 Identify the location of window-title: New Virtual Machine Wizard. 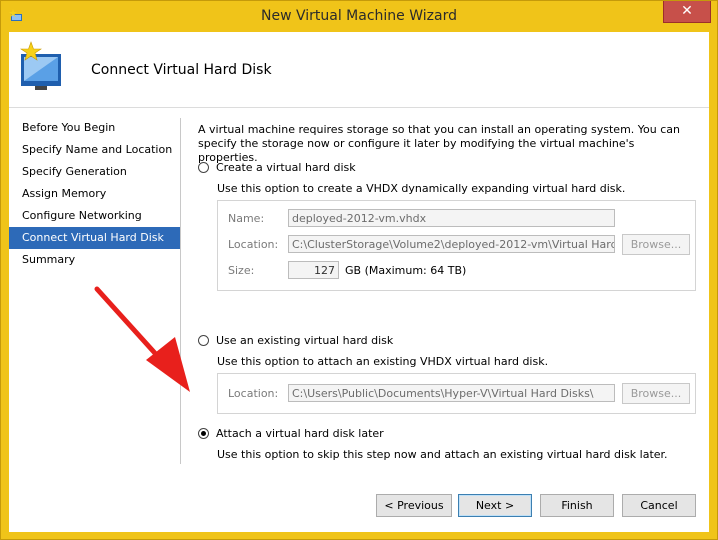
(359, 16).